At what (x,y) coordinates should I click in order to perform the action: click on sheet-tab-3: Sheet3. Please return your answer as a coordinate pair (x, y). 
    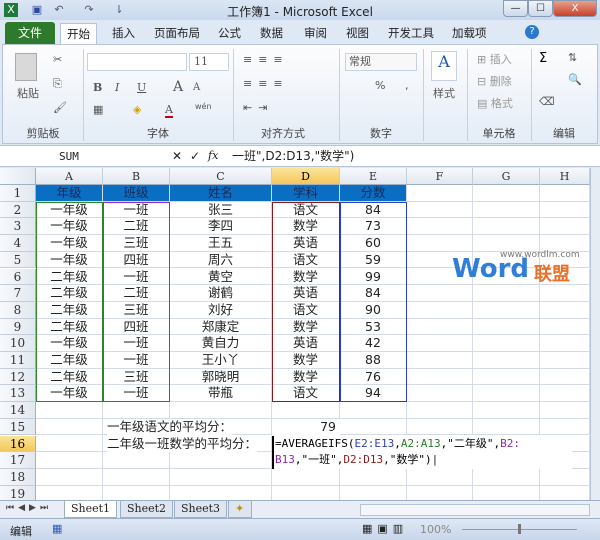
    Looking at the image, I should click on (201, 509).